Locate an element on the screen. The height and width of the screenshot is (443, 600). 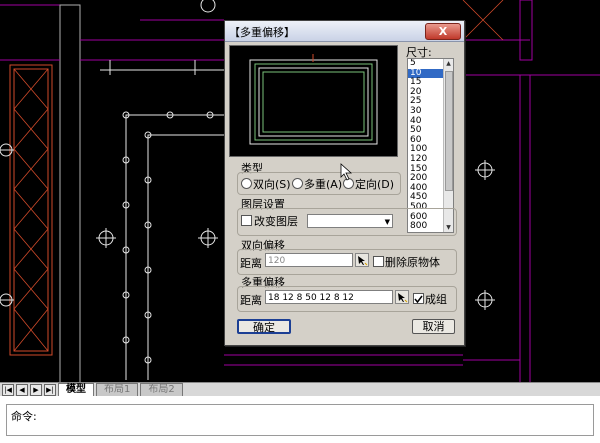
multi-distance-label: 距离 is located at coordinates (251, 300).